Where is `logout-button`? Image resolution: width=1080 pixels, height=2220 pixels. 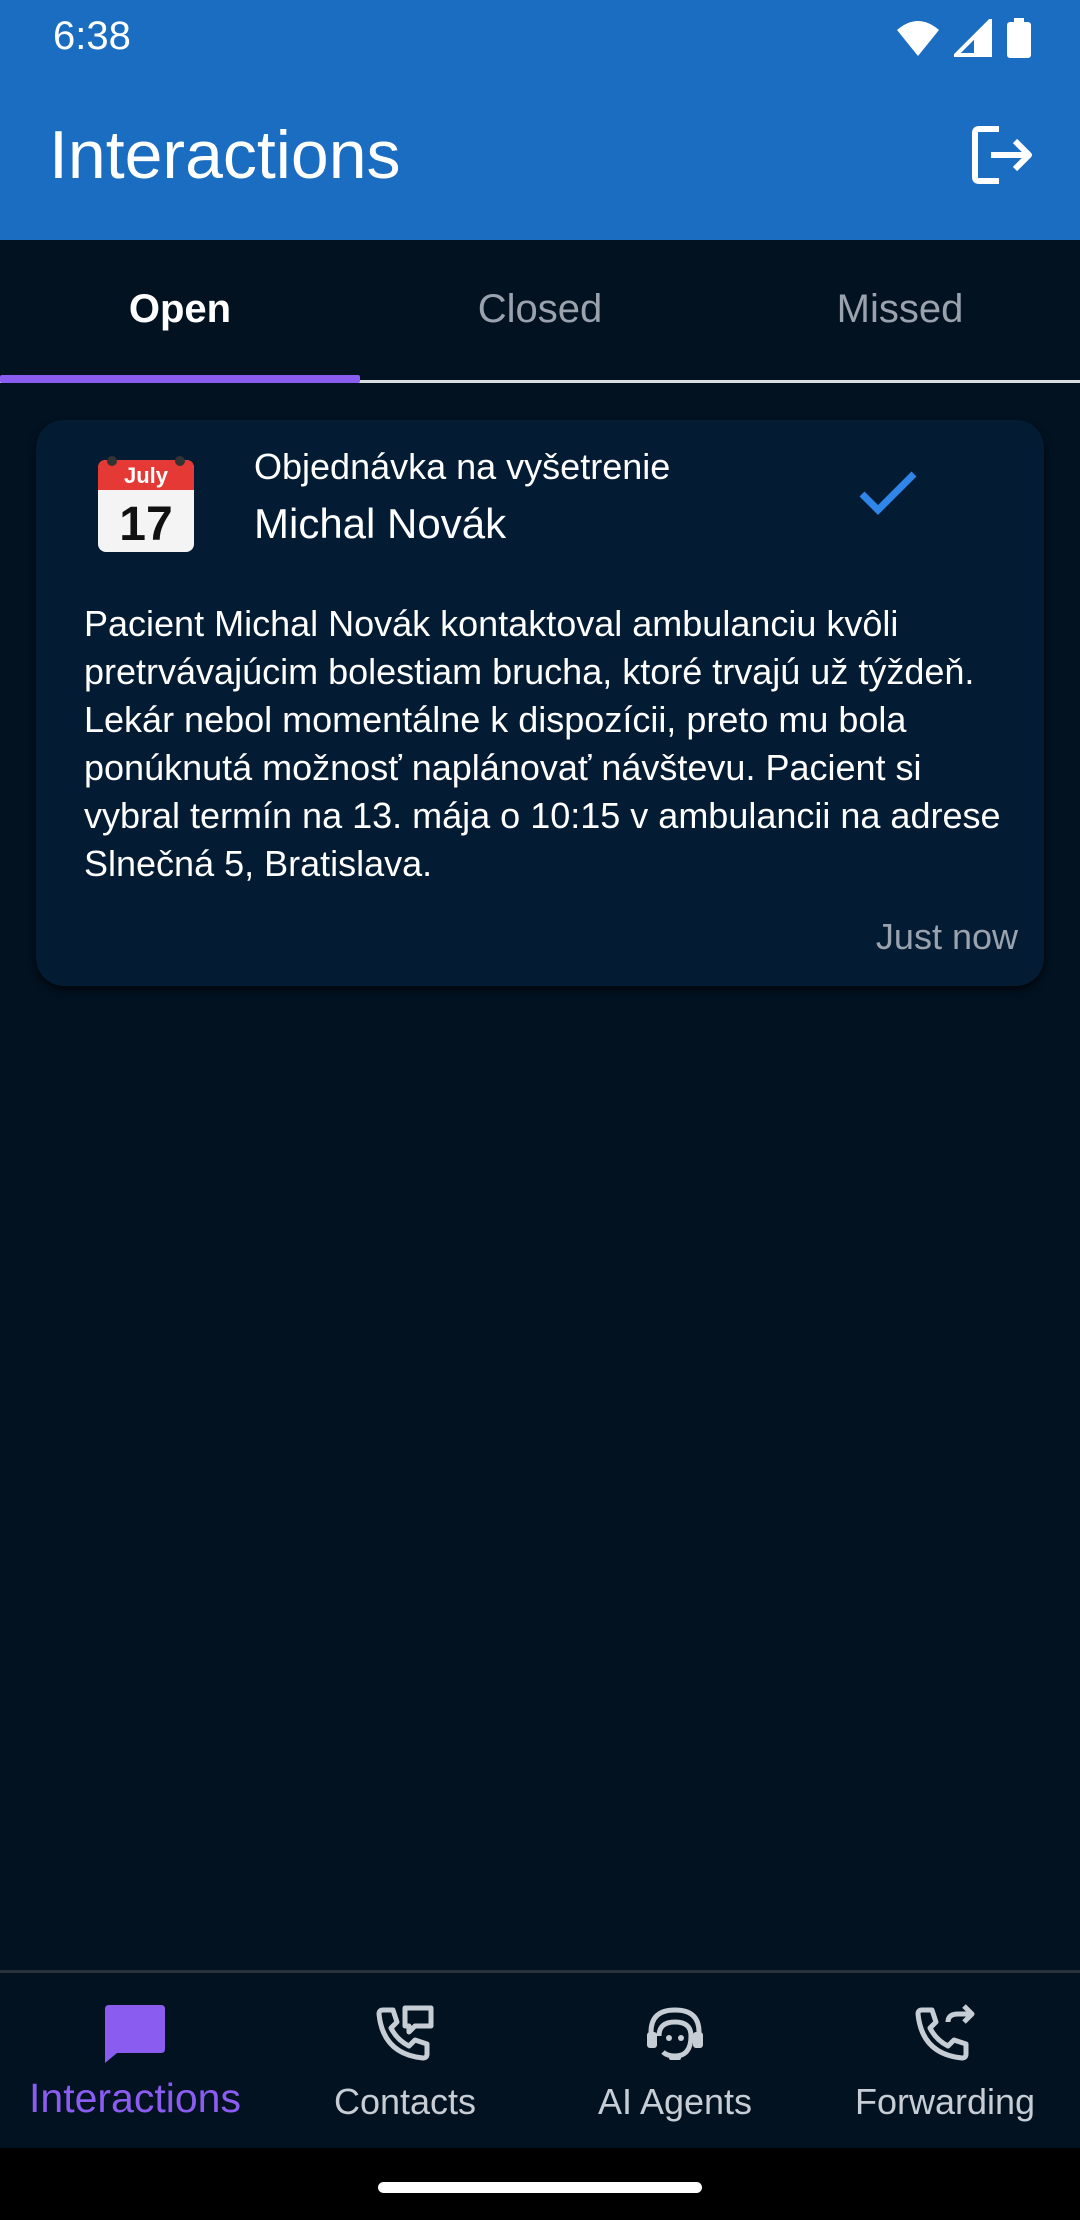 logout-button is located at coordinates (1003, 155).